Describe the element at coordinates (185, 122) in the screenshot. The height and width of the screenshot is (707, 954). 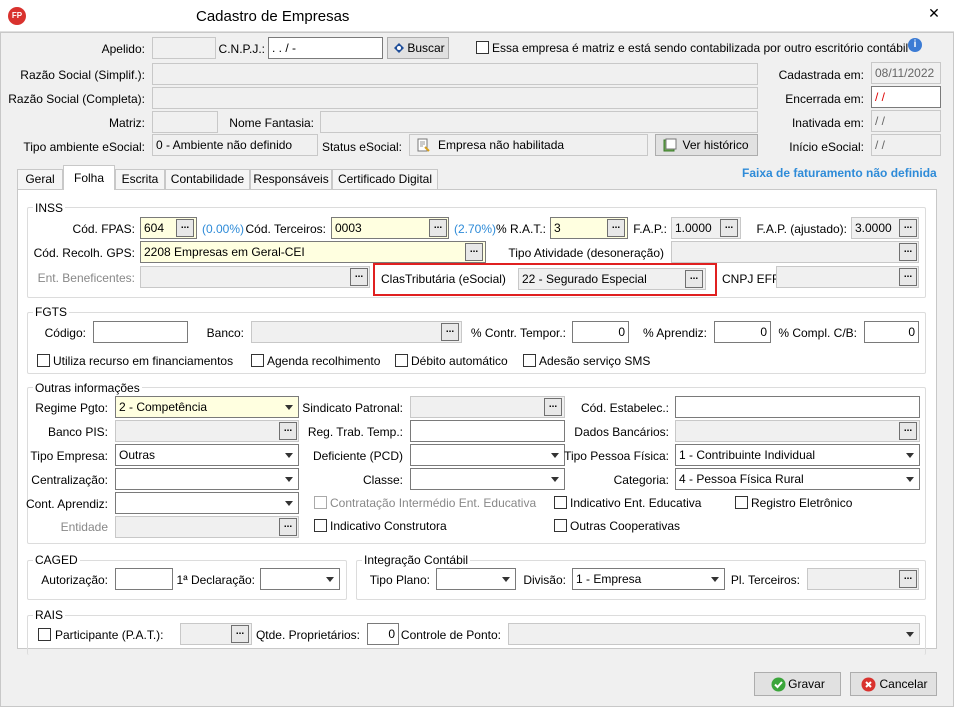
I see `matriz-field` at that location.